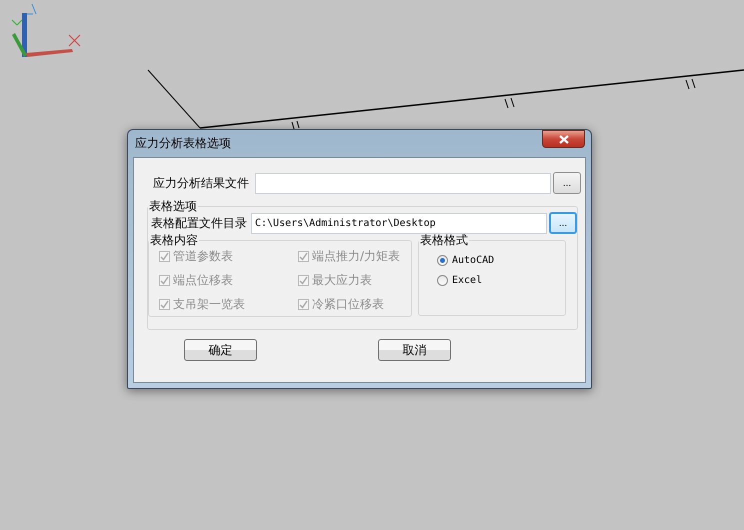 The width and height of the screenshot is (744, 530). Describe the element at coordinates (414, 350) in the screenshot. I see `cancel-button: 取消` at that location.